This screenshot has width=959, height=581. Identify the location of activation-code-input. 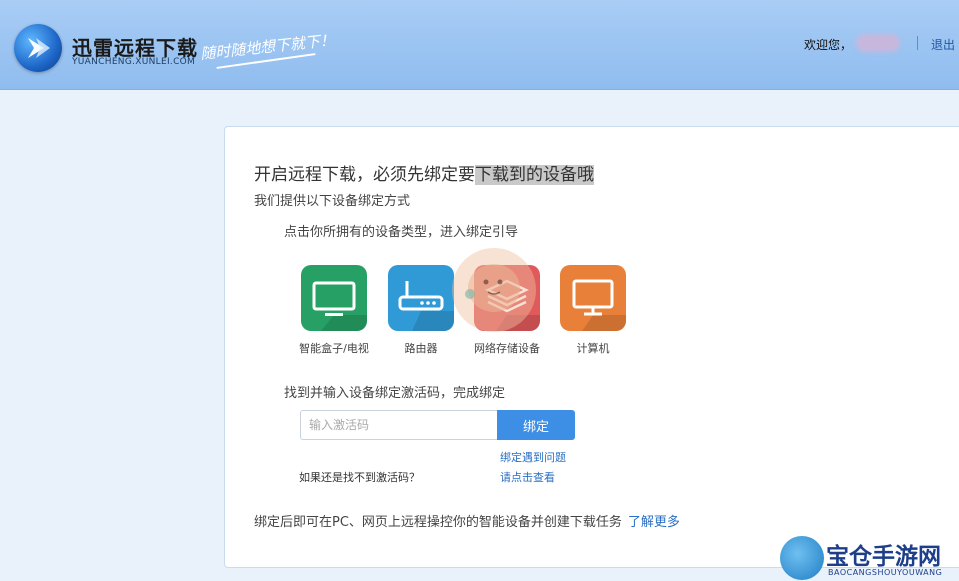
(399, 425).